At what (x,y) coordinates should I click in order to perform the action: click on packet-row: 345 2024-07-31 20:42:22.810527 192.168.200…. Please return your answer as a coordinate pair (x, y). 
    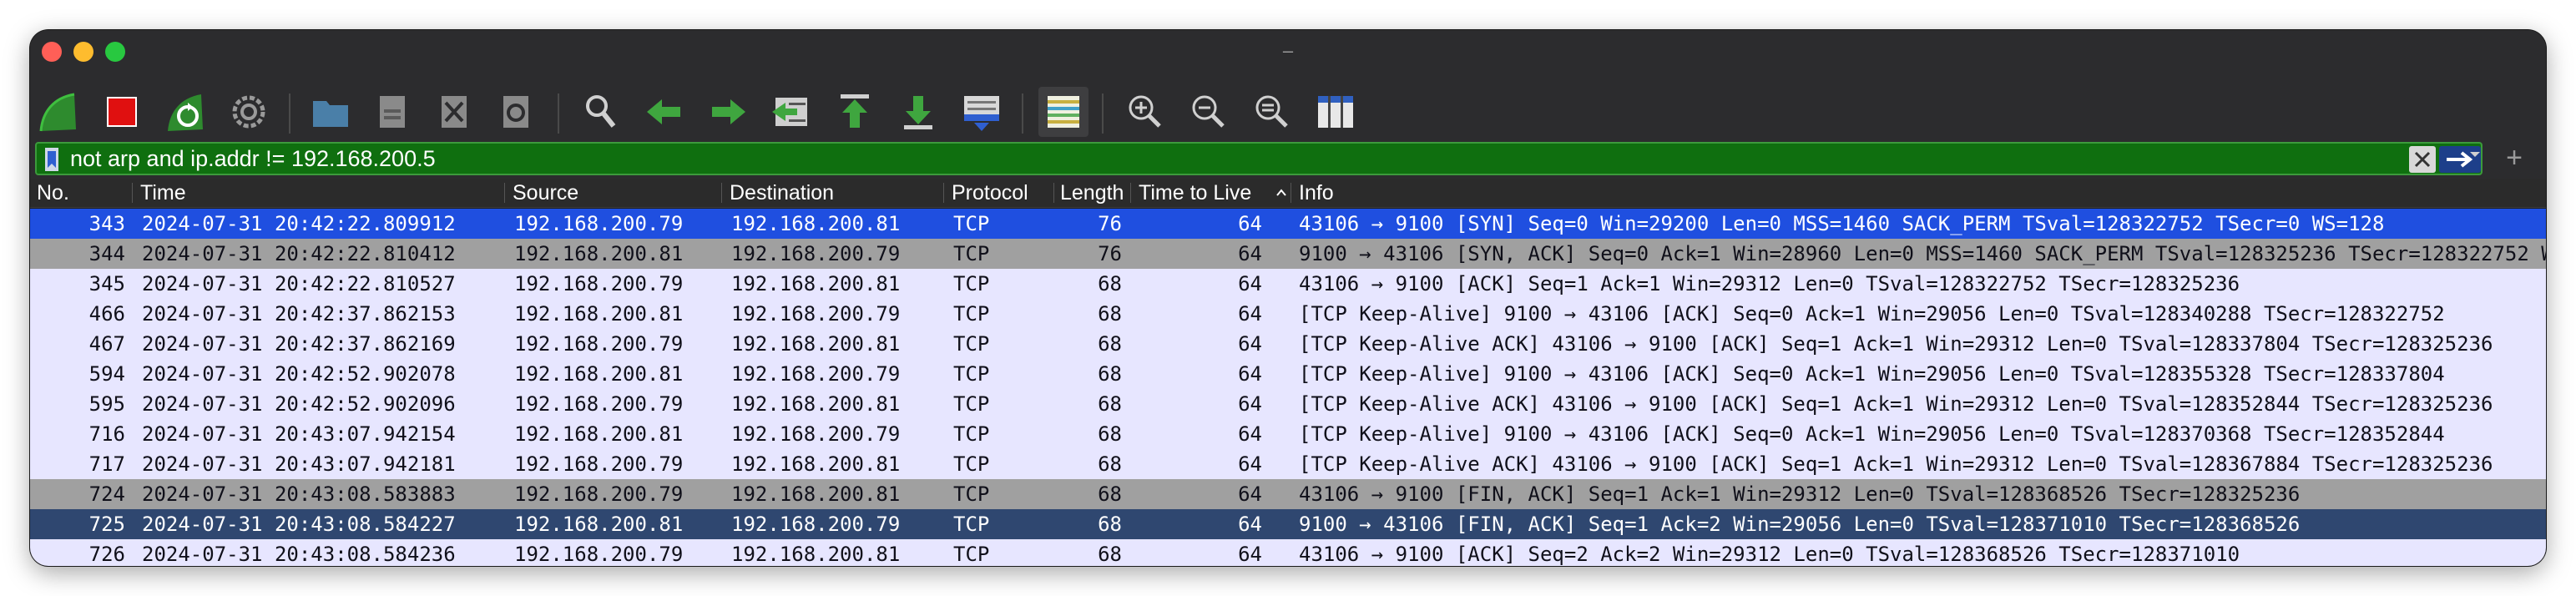
    Looking at the image, I should click on (1288, 284).